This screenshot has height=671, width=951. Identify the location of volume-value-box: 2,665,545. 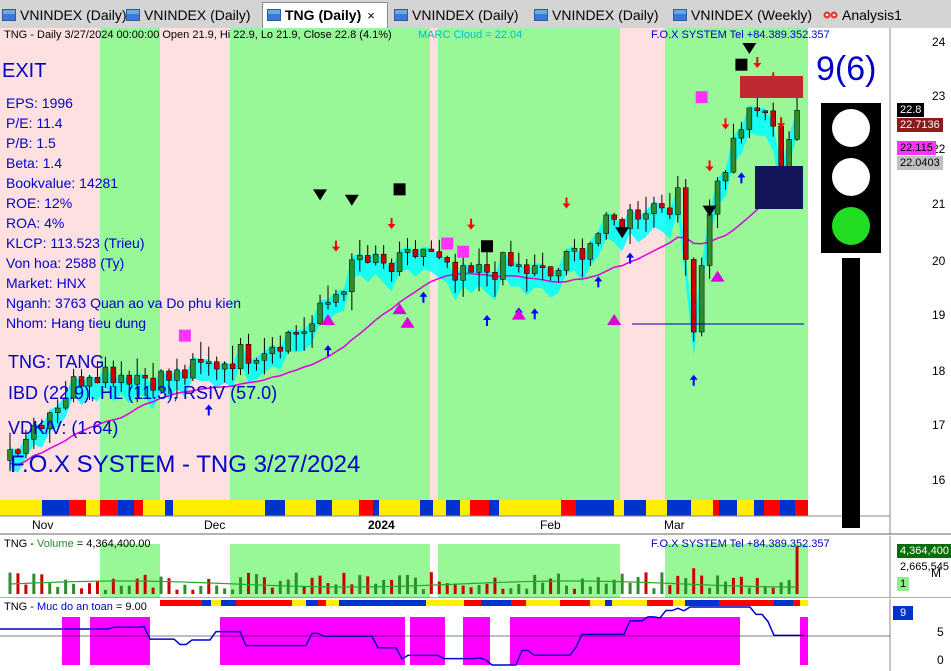
(924, 567).